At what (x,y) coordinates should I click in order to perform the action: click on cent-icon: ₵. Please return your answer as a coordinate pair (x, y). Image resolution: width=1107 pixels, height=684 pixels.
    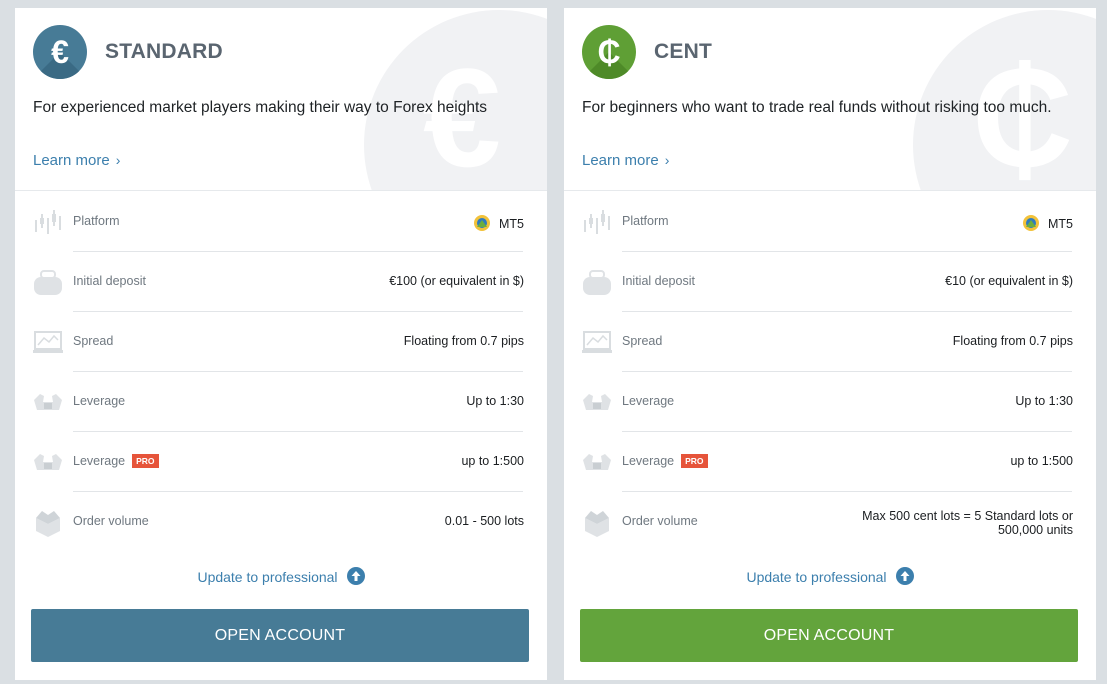
    Looking at the image, I should click on (609, 52).